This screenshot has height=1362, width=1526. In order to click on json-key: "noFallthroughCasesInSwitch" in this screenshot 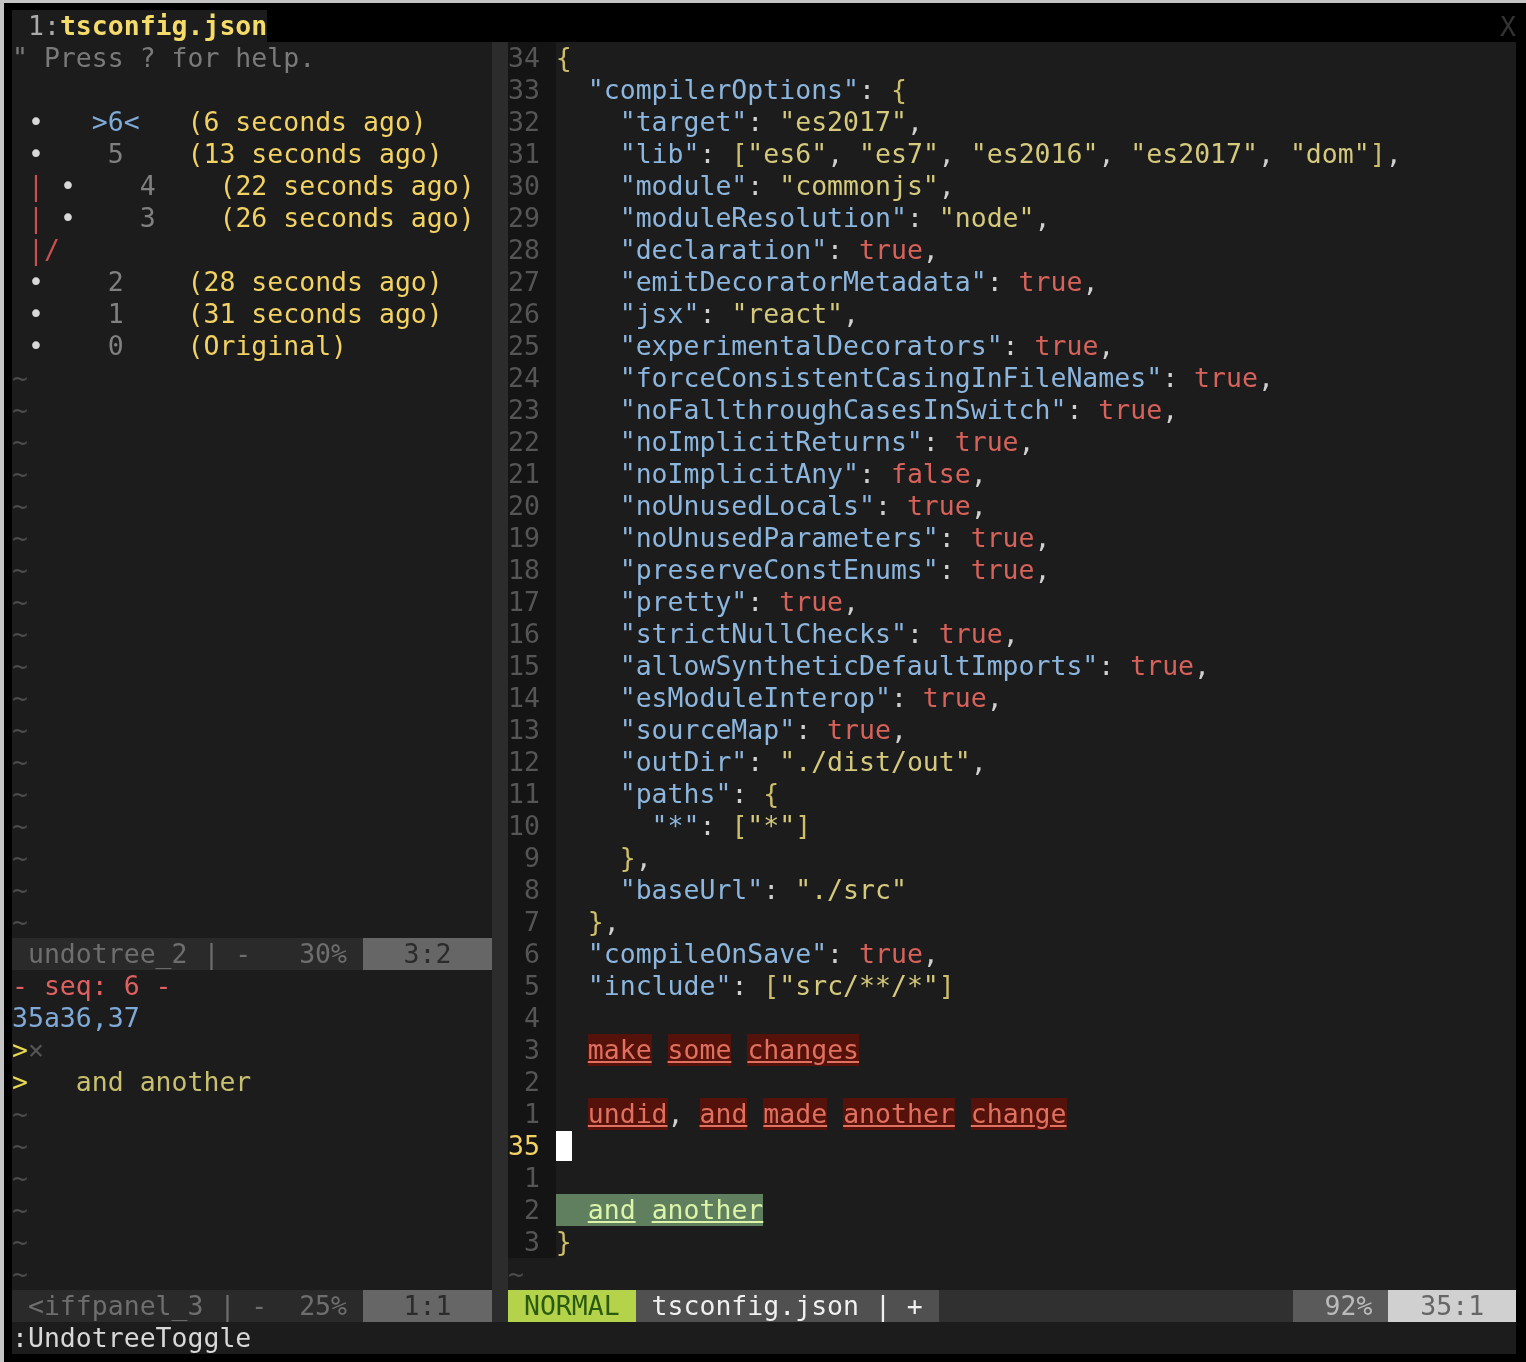, I will do `click(843, 410)`.